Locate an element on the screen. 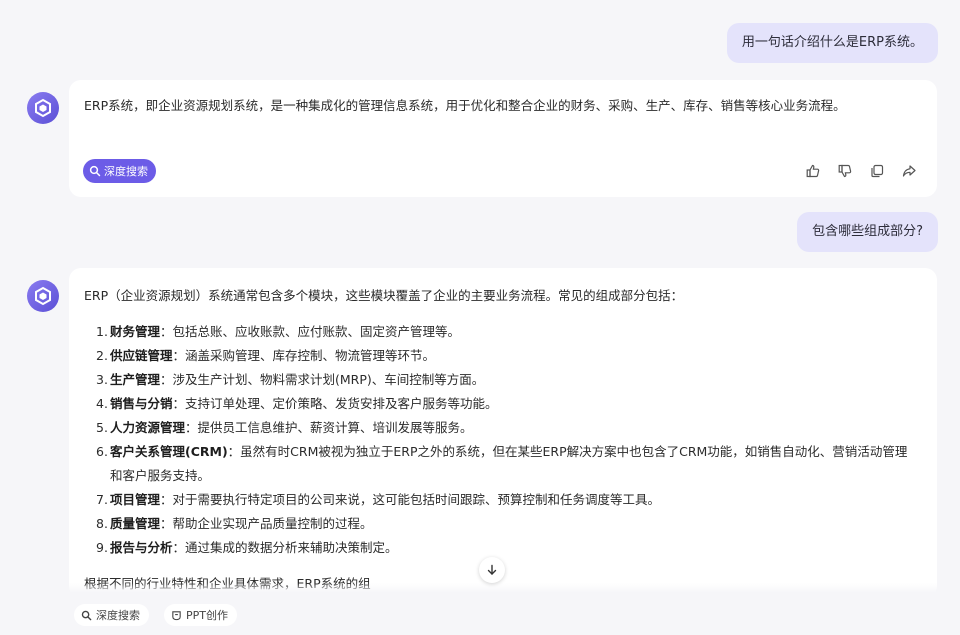 This screenshot has width=960, height=635. list-item: 3. 生产管理：涉及生产计划、物料需求计划(MRP)、车间控制等方面。 is located at coordinates (290, 379).